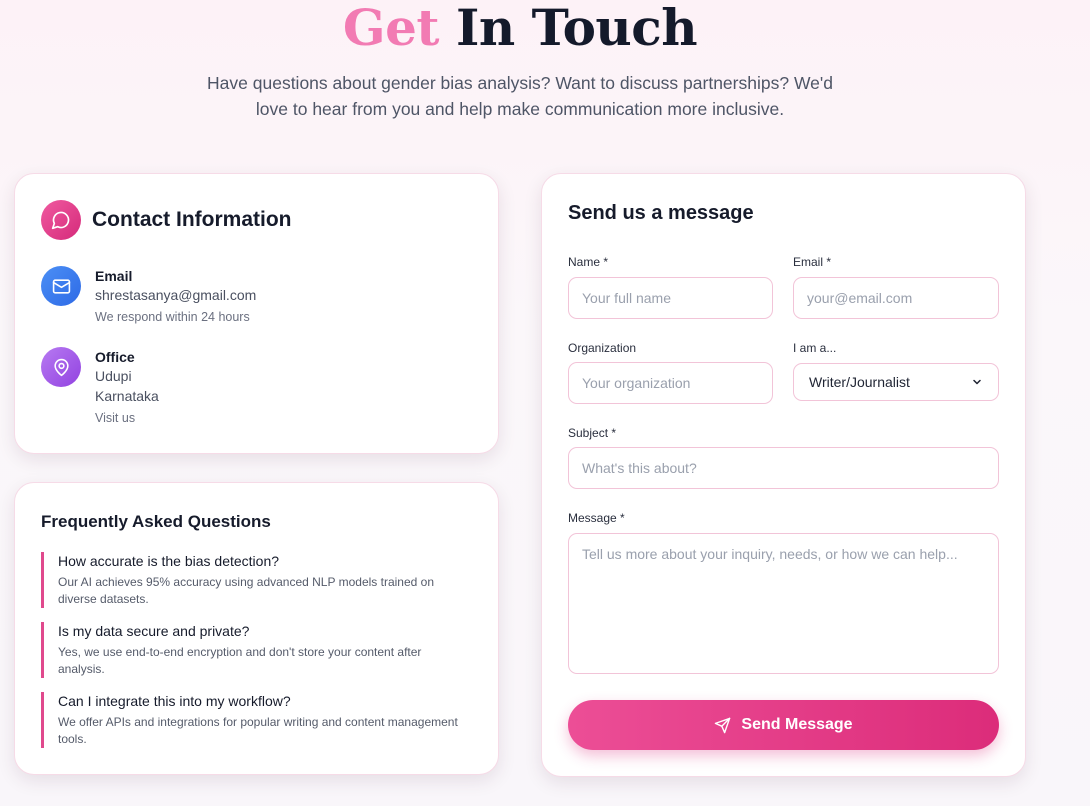  I want to click on send-icon, so click(723, 725).